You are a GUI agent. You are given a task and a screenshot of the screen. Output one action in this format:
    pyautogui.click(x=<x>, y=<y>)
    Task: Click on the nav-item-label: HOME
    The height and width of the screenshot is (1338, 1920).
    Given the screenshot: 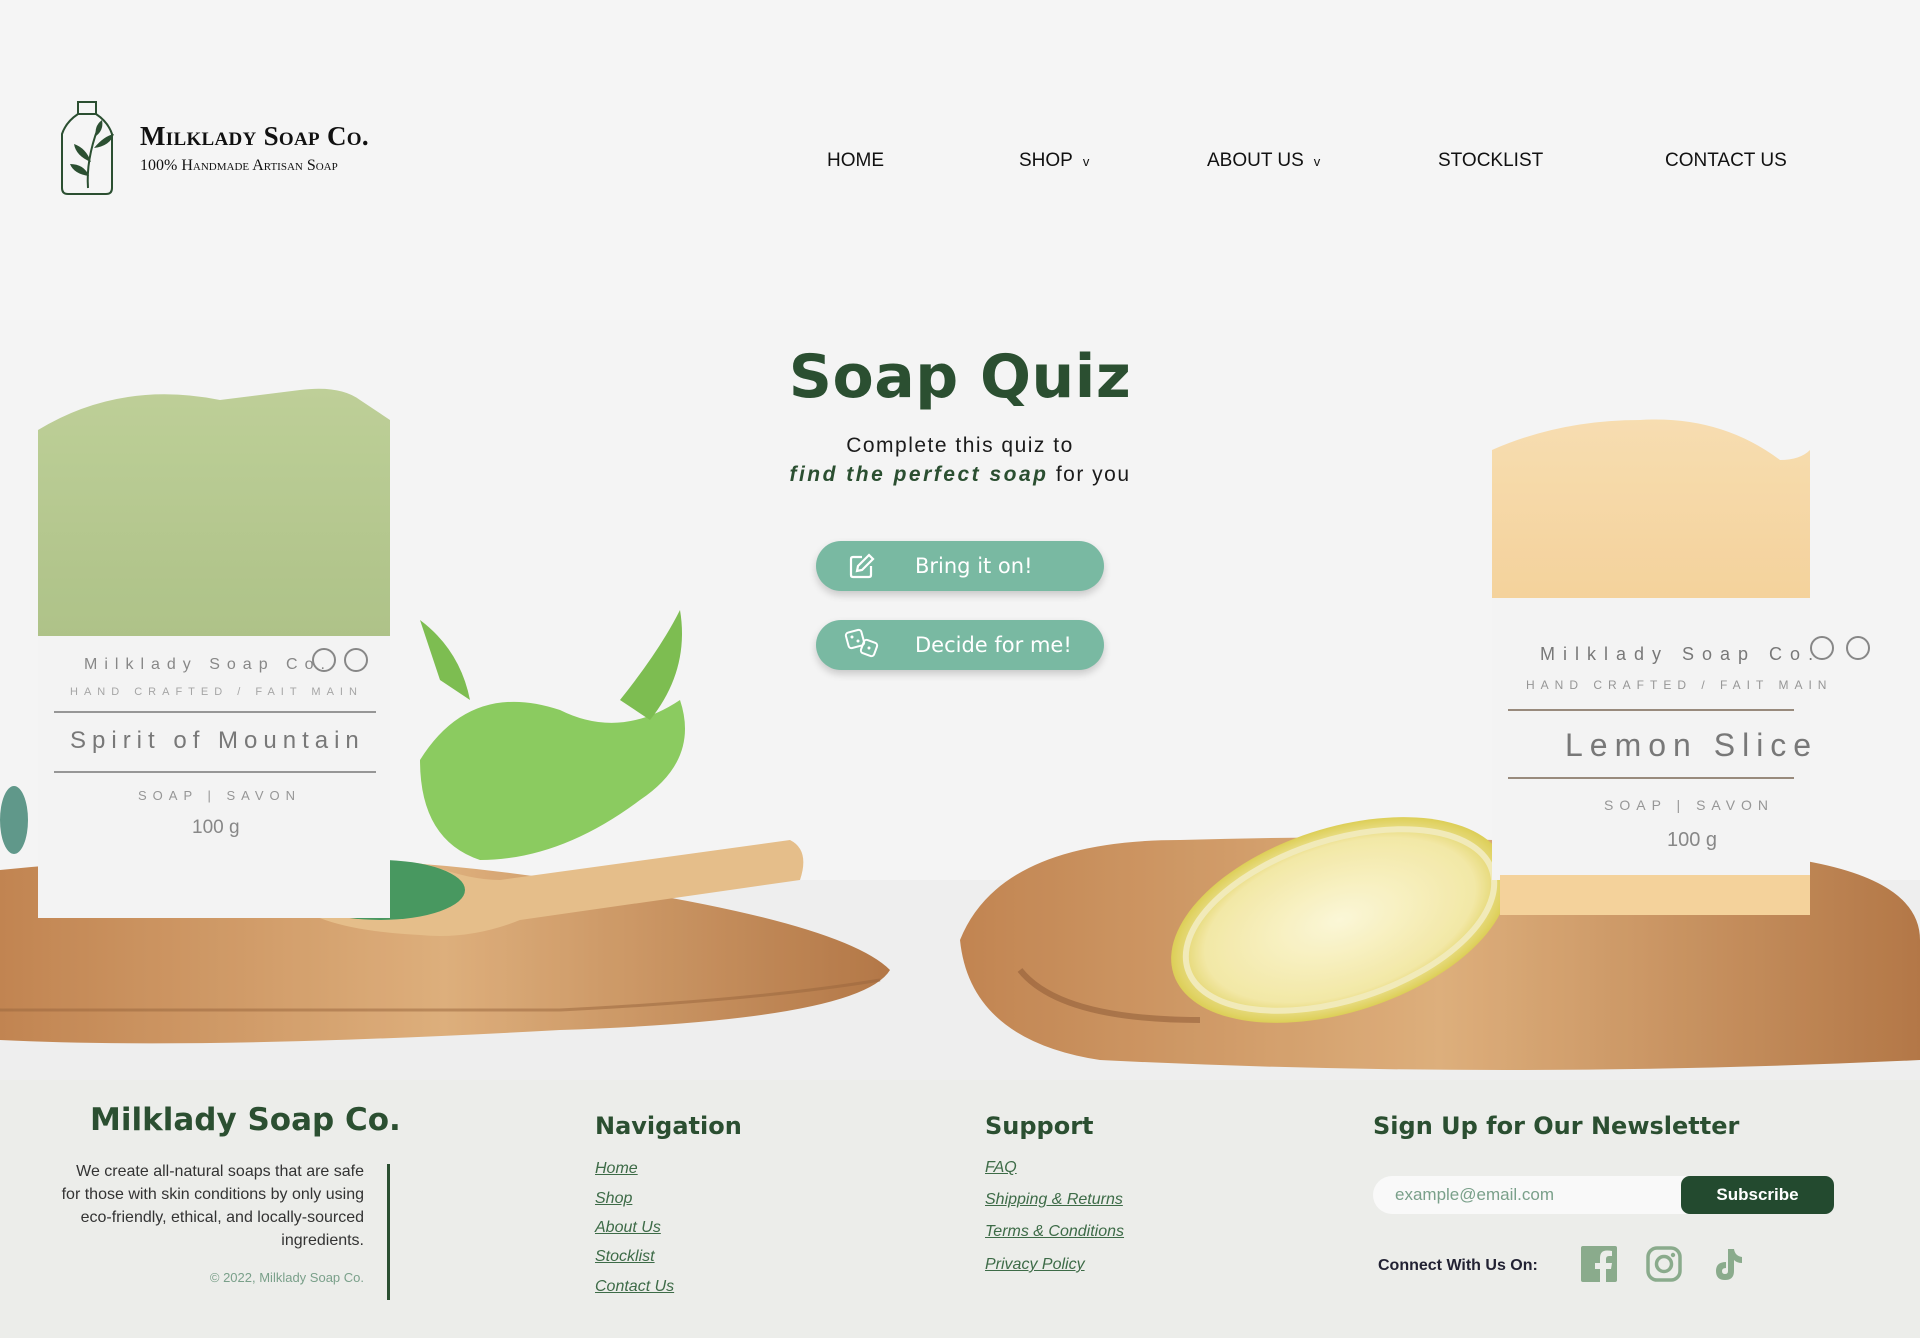 What is the action you would take?
    pyautogui.click(x=855, y=160)
    